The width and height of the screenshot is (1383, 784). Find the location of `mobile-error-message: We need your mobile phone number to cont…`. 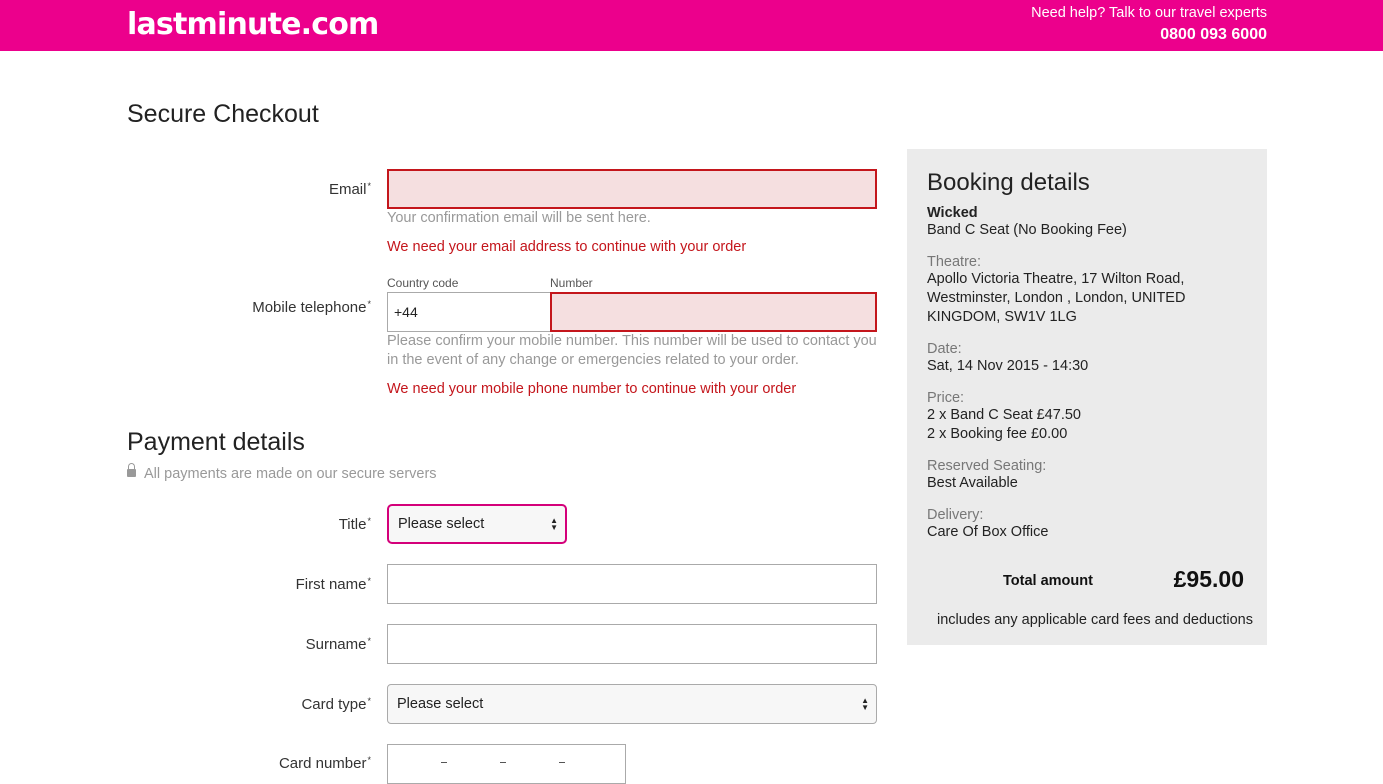

mobile-error-message: We need your mobile phone number to cont… is located at coordinates (592, 389).